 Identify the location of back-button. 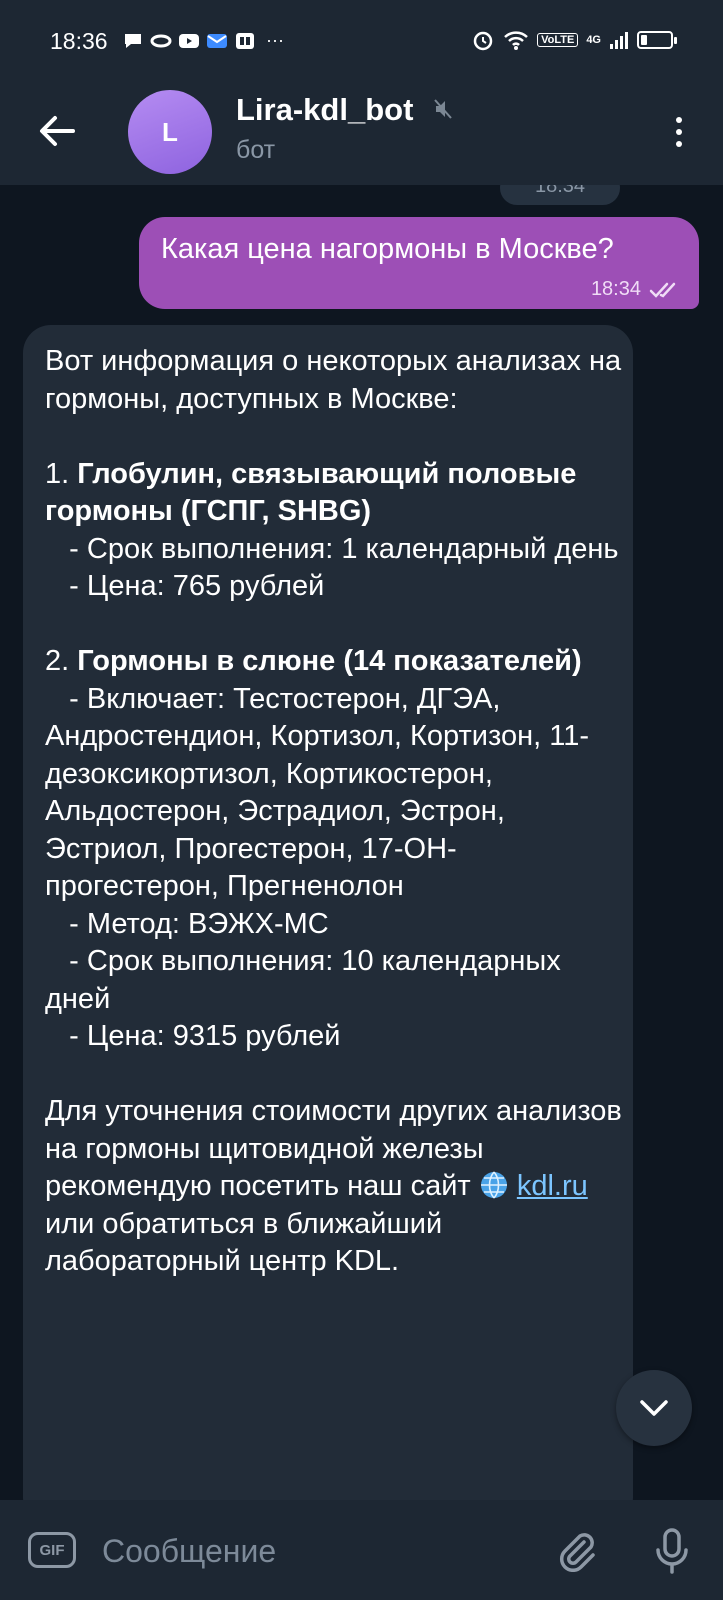
(57, 131).